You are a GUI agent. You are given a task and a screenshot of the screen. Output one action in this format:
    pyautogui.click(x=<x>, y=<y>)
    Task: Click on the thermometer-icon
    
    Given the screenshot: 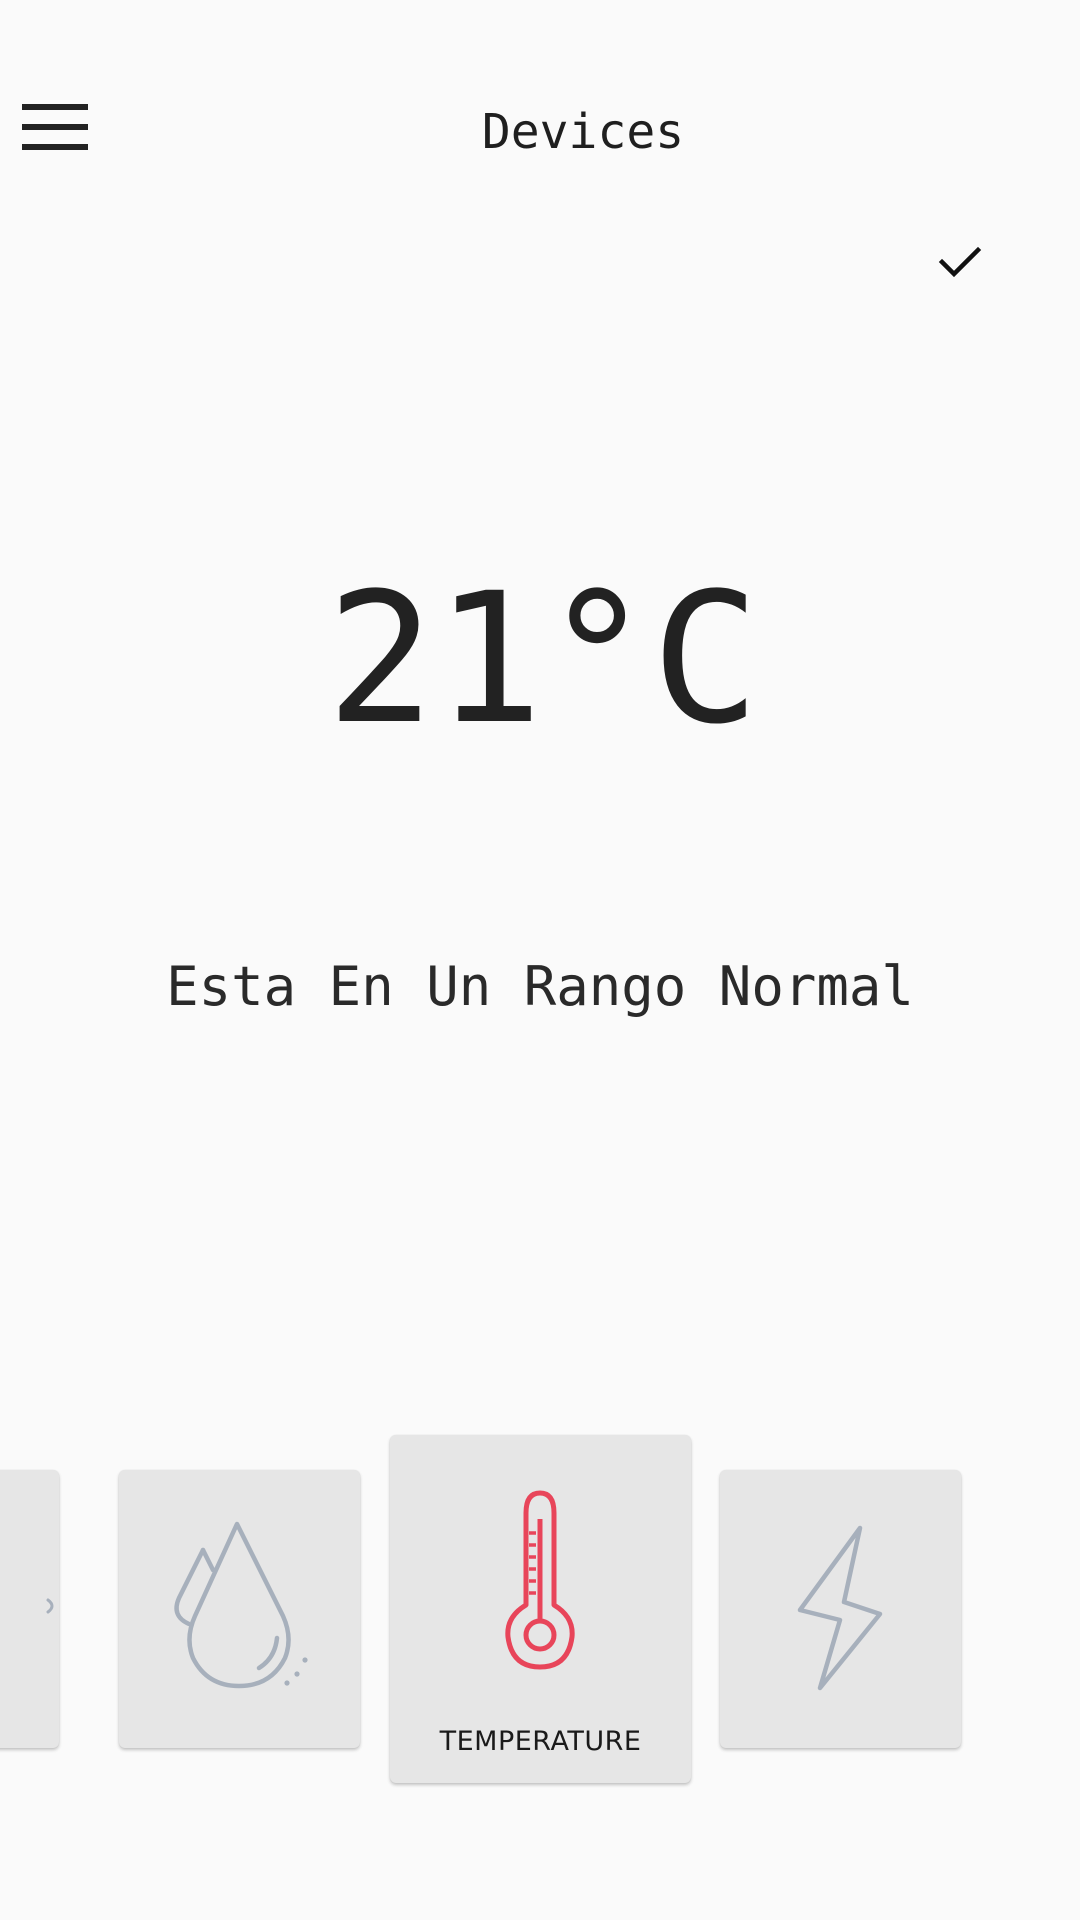 What is the action you would take?
    pyautogui.click(x=540, y=1580)
    